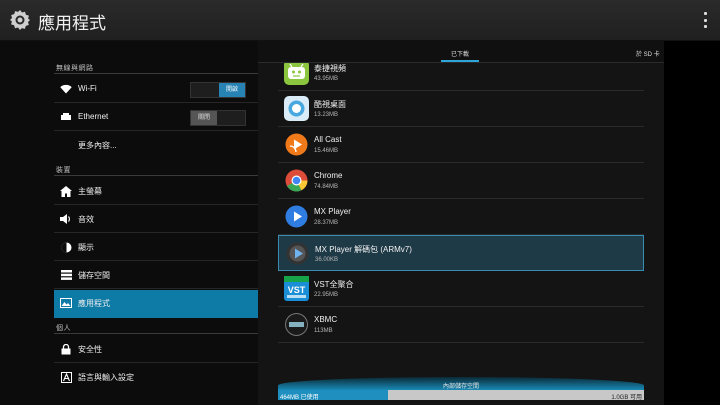 The width and height of the screenshot is (720, 405). I want to click on tab-sd-card: 於 SD 卡, so click(648, 53).